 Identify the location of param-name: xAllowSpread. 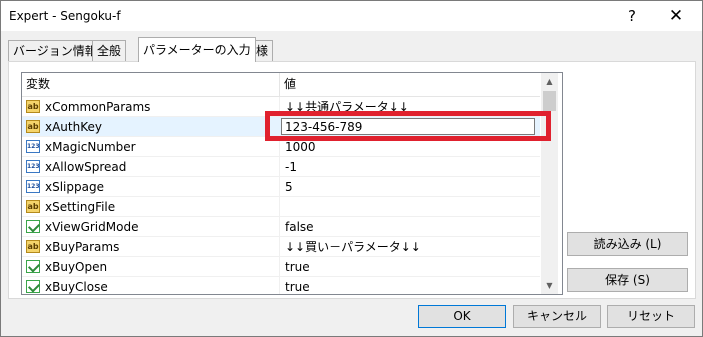
(86, 167).